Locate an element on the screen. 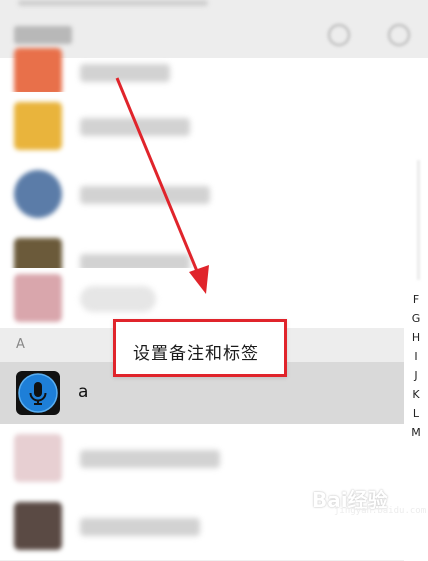 This screenshot has width=428, height=561. index-letter-m: M is located at coordinates (416, 432).